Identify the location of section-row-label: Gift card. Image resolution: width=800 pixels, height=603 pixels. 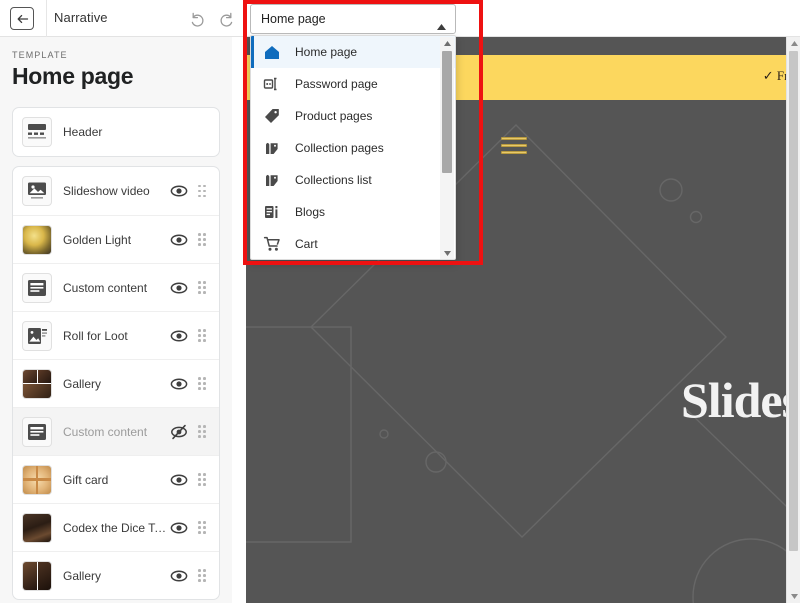
(86, 479).